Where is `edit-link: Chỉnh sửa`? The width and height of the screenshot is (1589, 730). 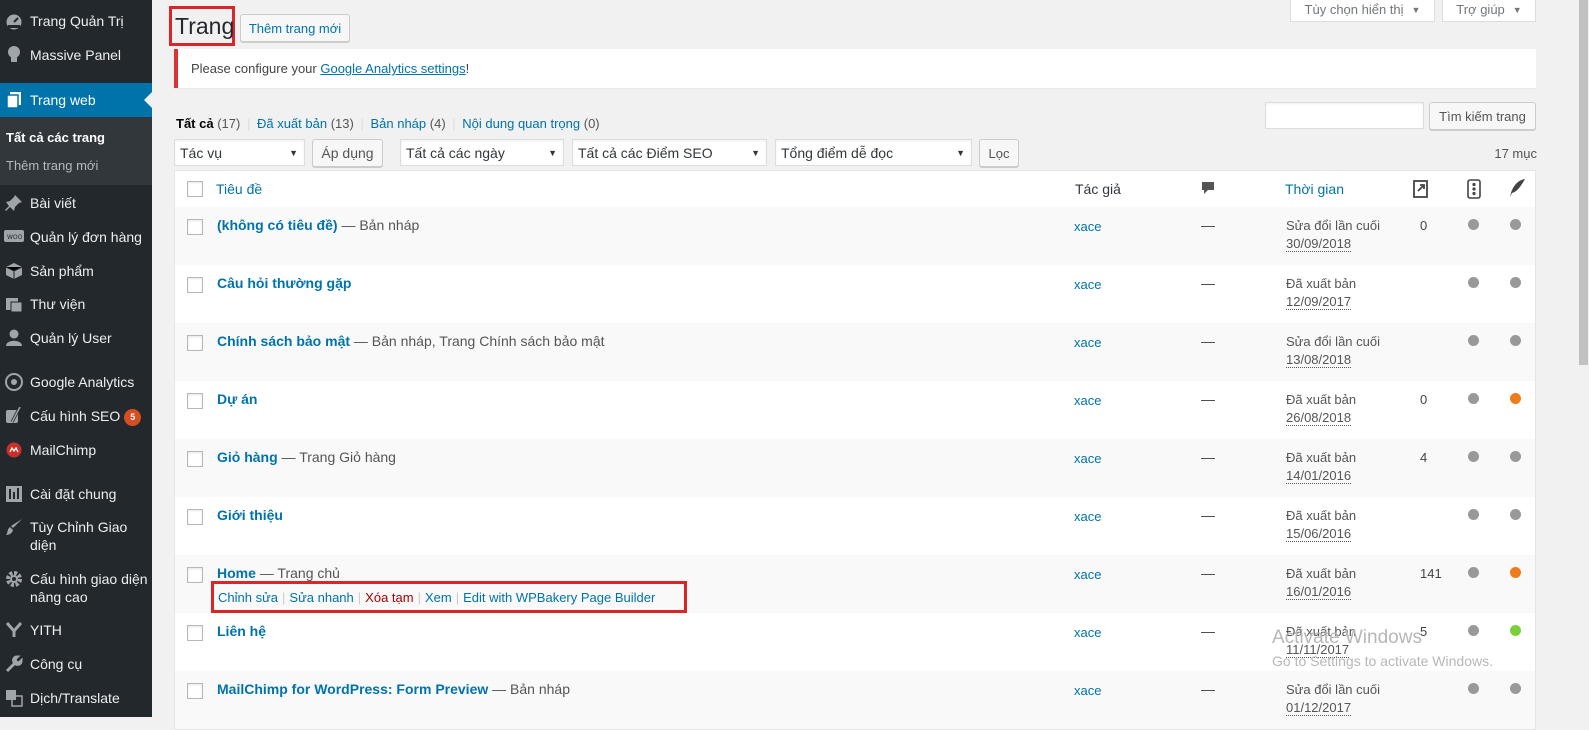
edit-link: Chỉnh sửa is located at coordinates (248, 597).